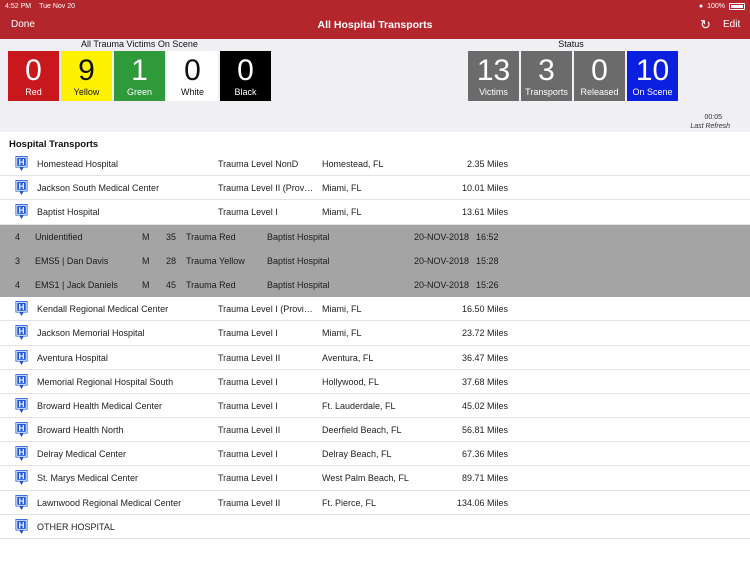 This screenshot has height=562, width=750. What do you see at coordinates (487, 164) in the screenshot?
I see `hospital-distance: 2.35 Miles` at bounding box center [487, 164].